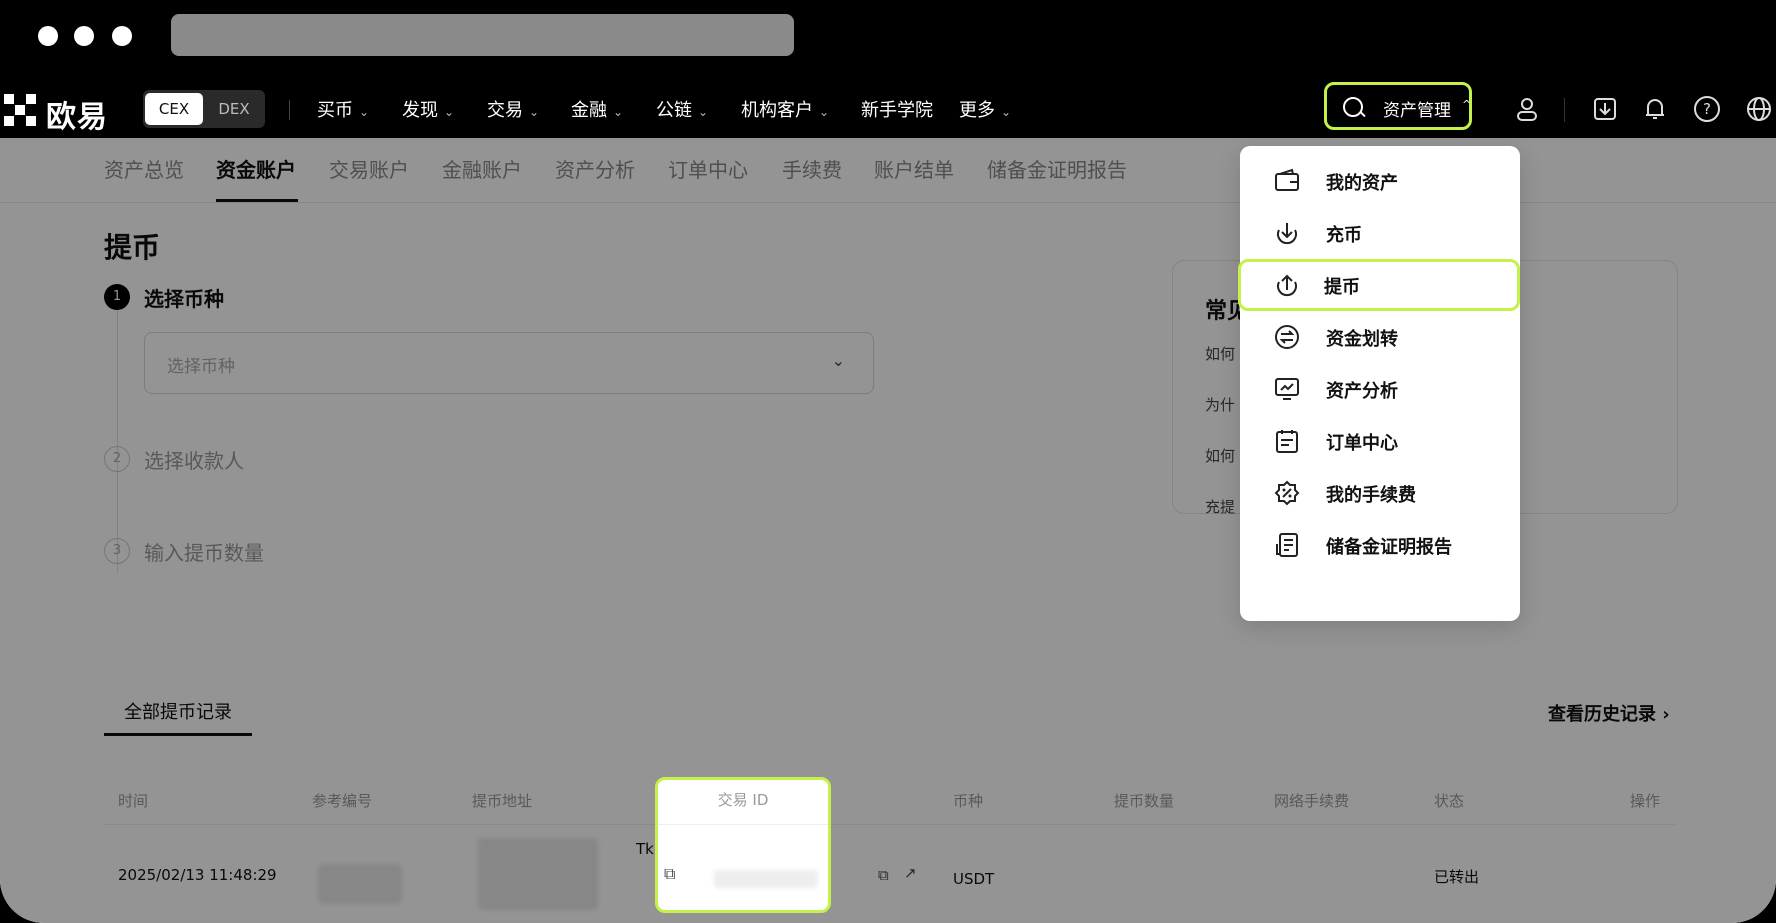 The width and height of the screenshot is (1776, 923). What do you see at coordinates (428, 109) in the screenshot?
I see `nav-item-discover: 发现 ⌄` at bounding box center [428, 109].